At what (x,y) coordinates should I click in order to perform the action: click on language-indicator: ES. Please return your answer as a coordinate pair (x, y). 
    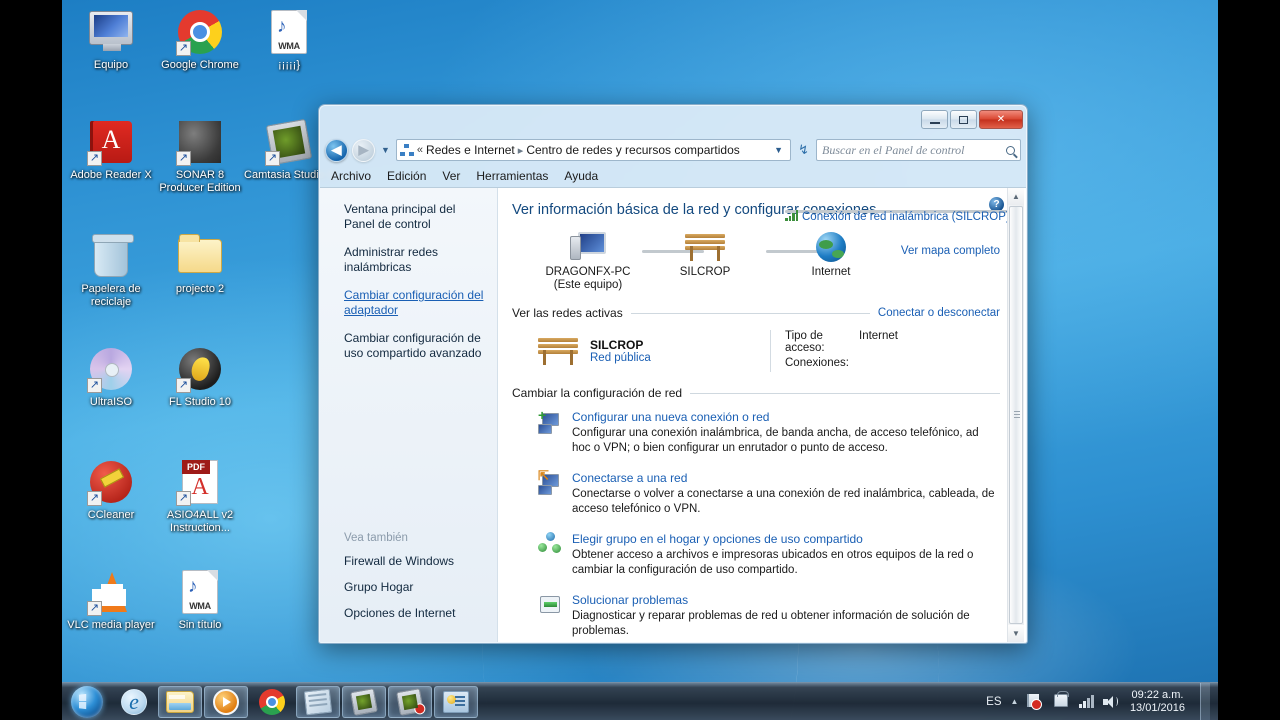
    Looking at the image, I should click on (993, 702).